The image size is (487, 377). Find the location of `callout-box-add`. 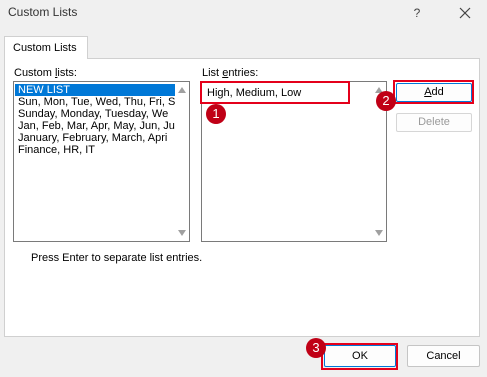

callout-box-add is located at coordinates (433, 92).